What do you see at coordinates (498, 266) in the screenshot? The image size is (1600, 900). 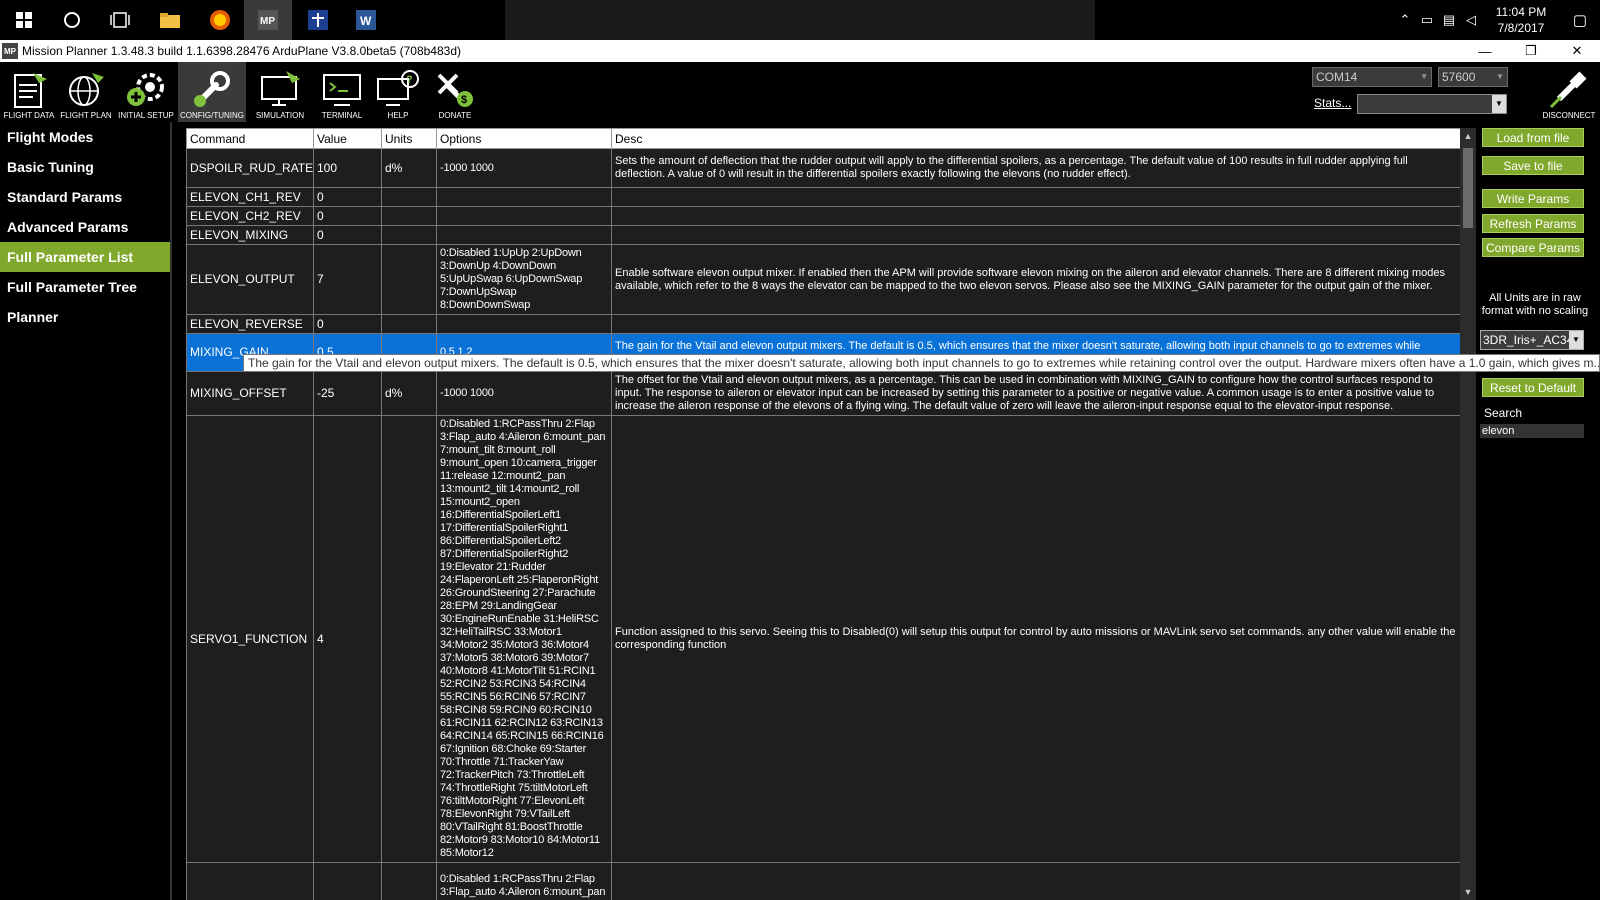 I see `option-line: 3:DownUp 4:DownDown` at bounding box center [498, 266].